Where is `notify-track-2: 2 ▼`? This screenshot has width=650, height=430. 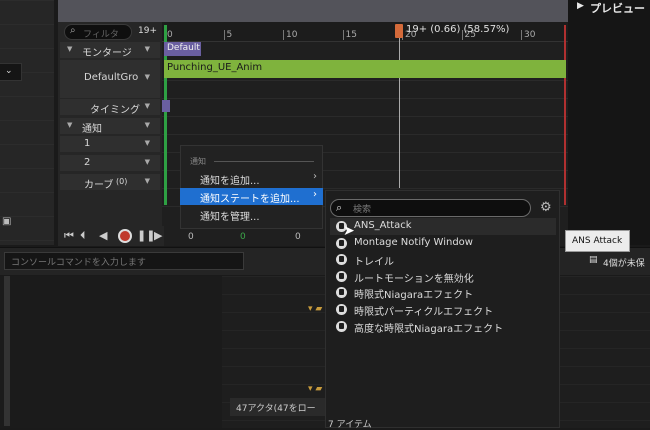
notify-track-2: 2 ▼ is located at coordinates (110, 163).